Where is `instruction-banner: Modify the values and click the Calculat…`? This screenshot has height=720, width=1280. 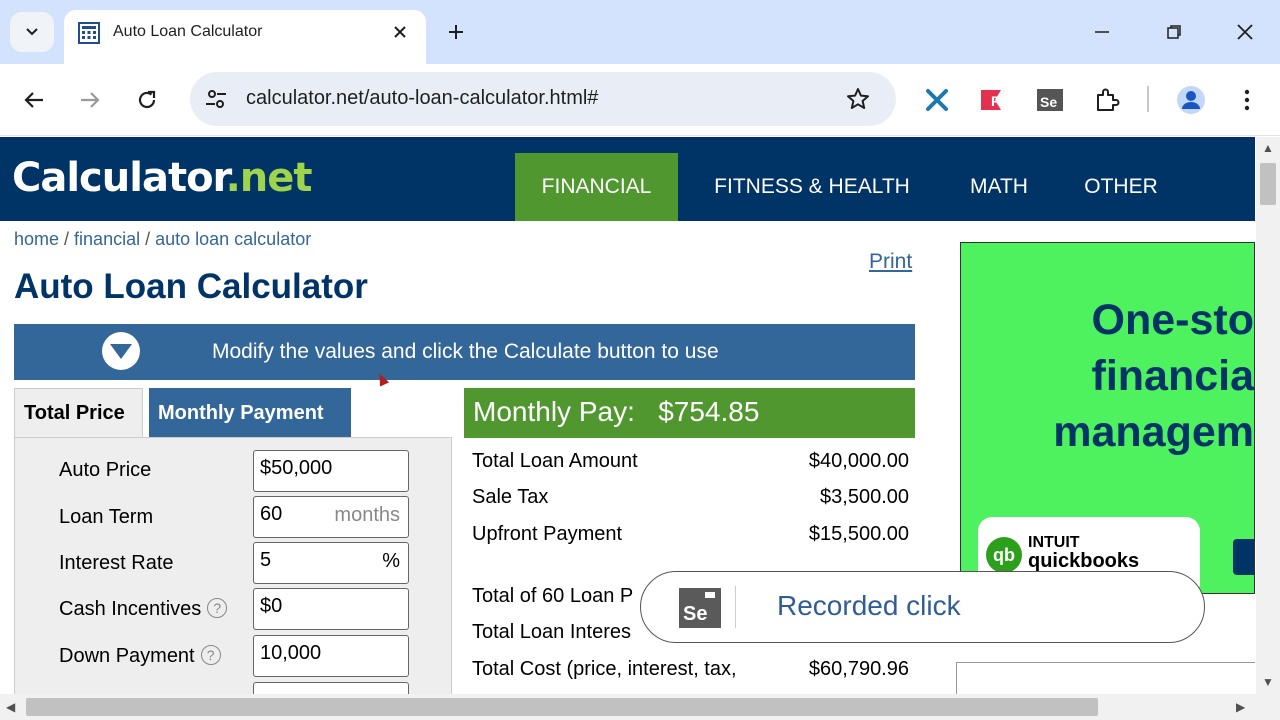 instruction-banner: Modify the values and click the Calculat… is located at coordinates (464, 352).